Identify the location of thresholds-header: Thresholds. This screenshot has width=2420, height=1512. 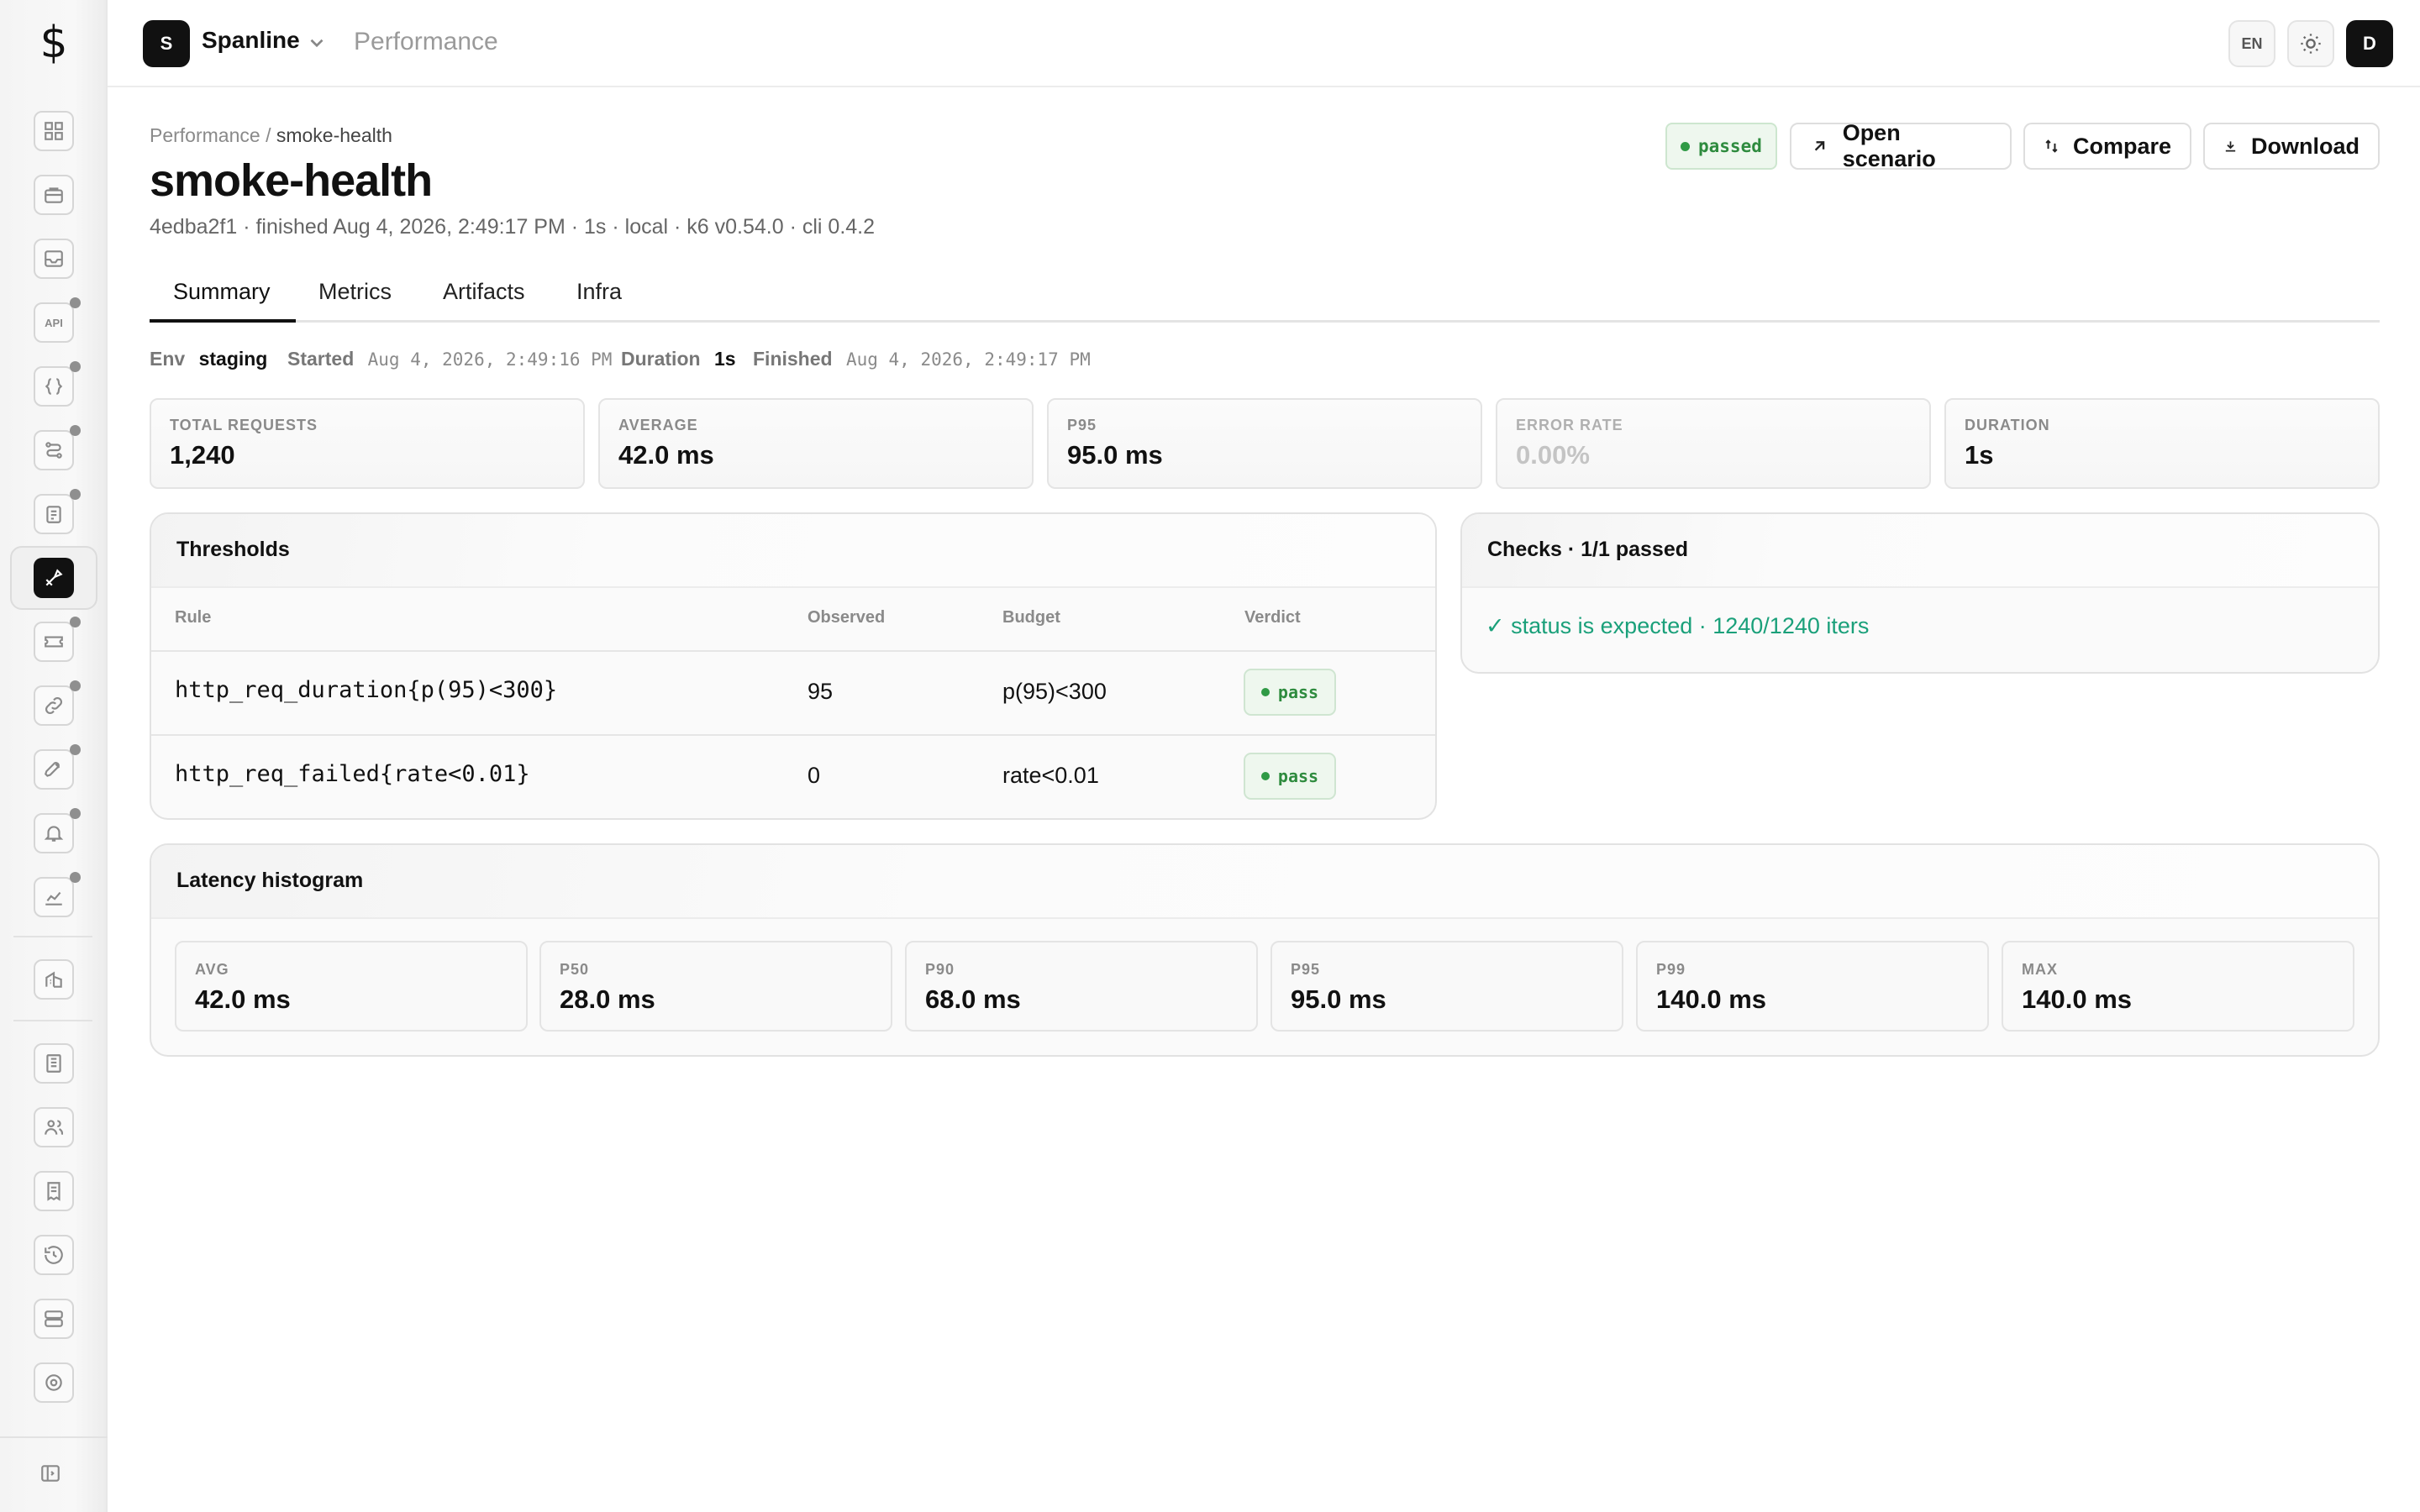
(793, 551).